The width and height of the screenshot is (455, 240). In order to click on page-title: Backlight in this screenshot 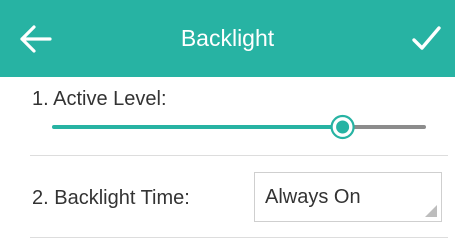, I will do `click(227, 38)`.